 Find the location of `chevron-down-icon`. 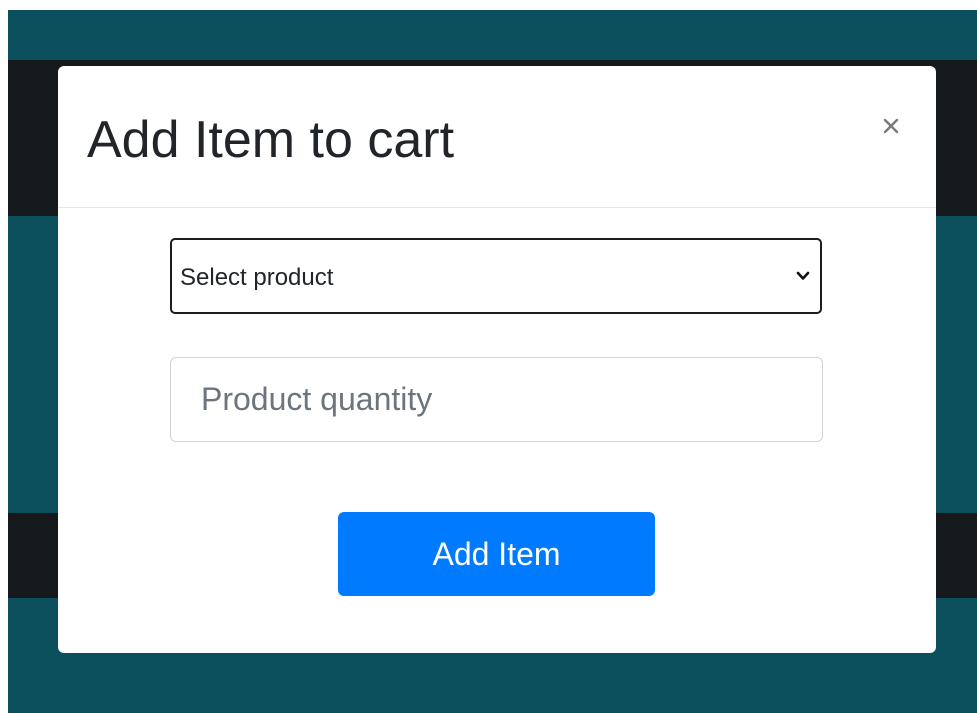

chevron-down-icon is located at coordinates (803, 275).